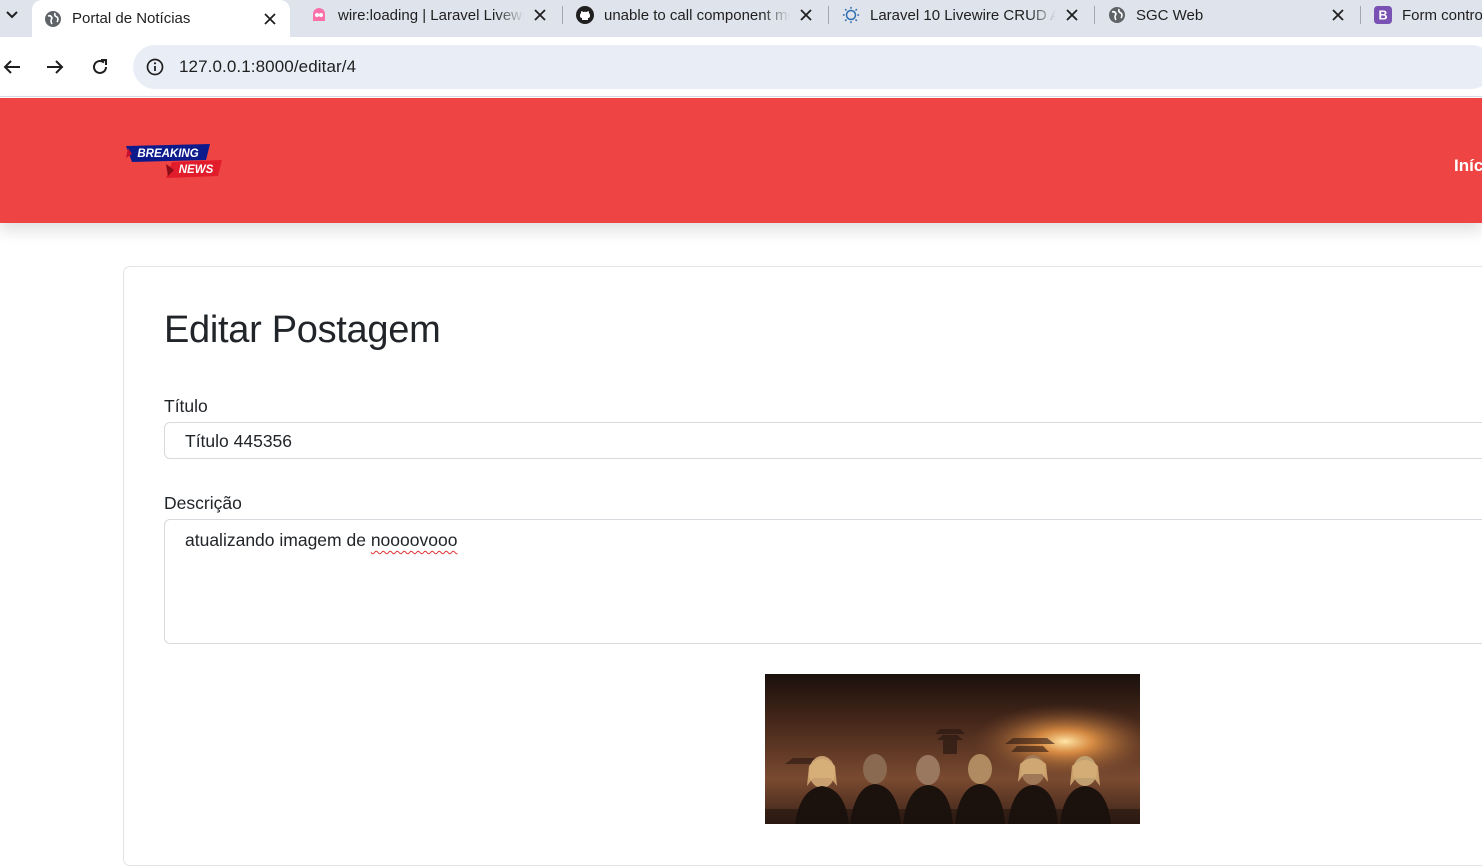 The width and height of the screenshot is (1482, 866). I want to click on tab-sgc-web: SGC Web, so click(1227, 15).